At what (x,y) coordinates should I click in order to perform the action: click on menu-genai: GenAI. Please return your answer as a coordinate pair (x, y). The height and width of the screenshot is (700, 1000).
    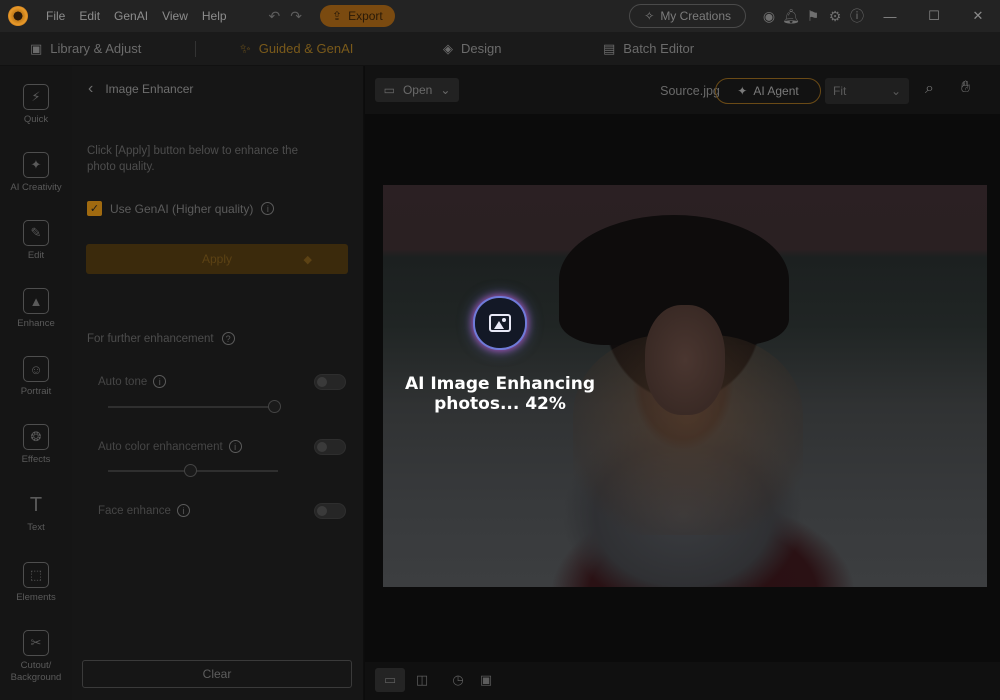
    Looking at the image, I should click on (131, 16).